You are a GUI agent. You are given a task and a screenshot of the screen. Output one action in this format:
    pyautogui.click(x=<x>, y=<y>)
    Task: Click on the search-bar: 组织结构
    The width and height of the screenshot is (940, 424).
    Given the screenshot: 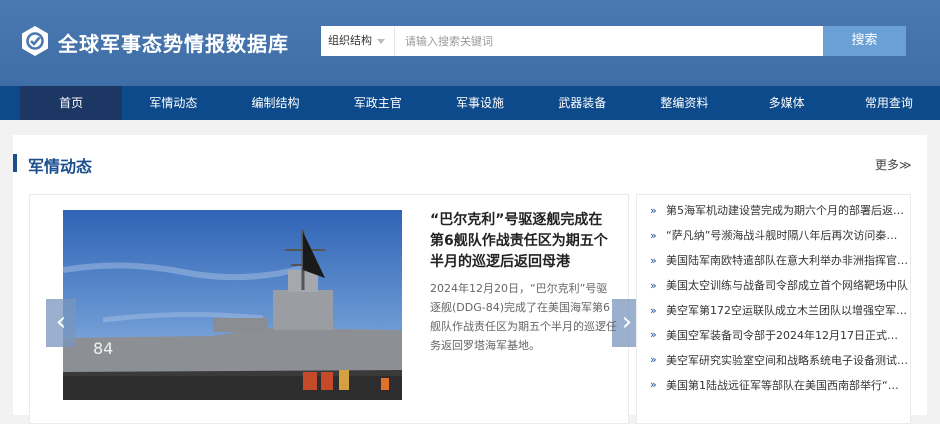 What is the action you would take?
    pyautogui.click(x=572, y=41)
    